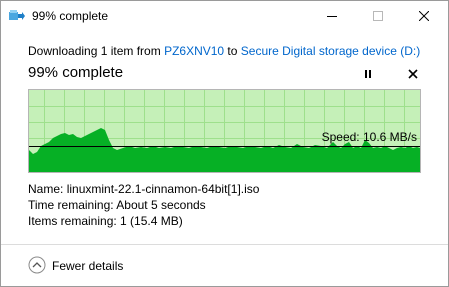 The image size is (449, 287). I want to click on file-name-value: linuxmint-22.1-cinnamon-64bit[1].iso, so click(163, 189).